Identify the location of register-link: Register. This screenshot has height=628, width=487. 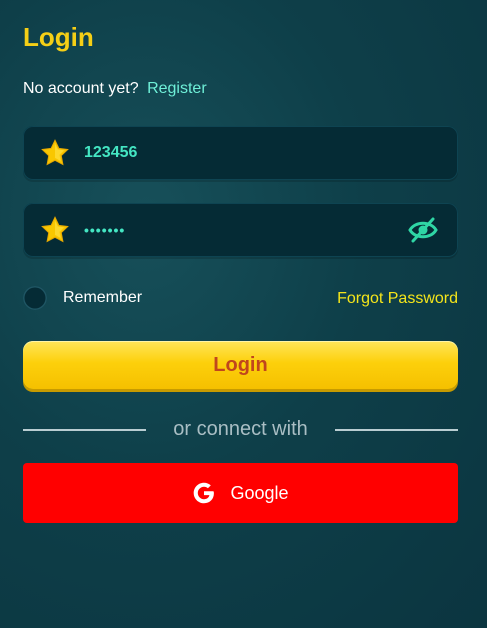
(177, 88).